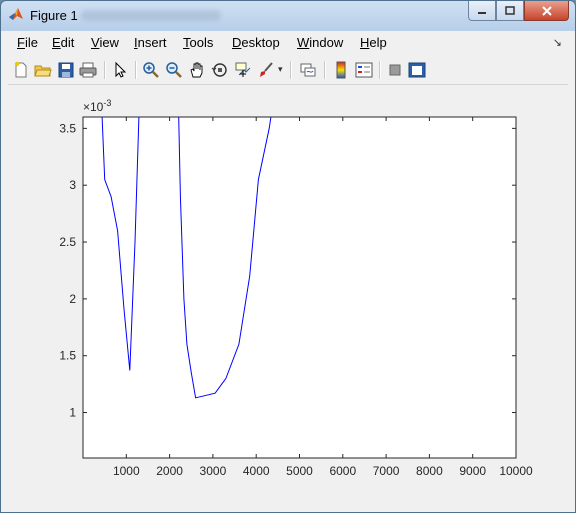  What do you see at coordinates (120, 70) in the screenshot?
I see `pointer-icon` at bounding box center [120, 70].